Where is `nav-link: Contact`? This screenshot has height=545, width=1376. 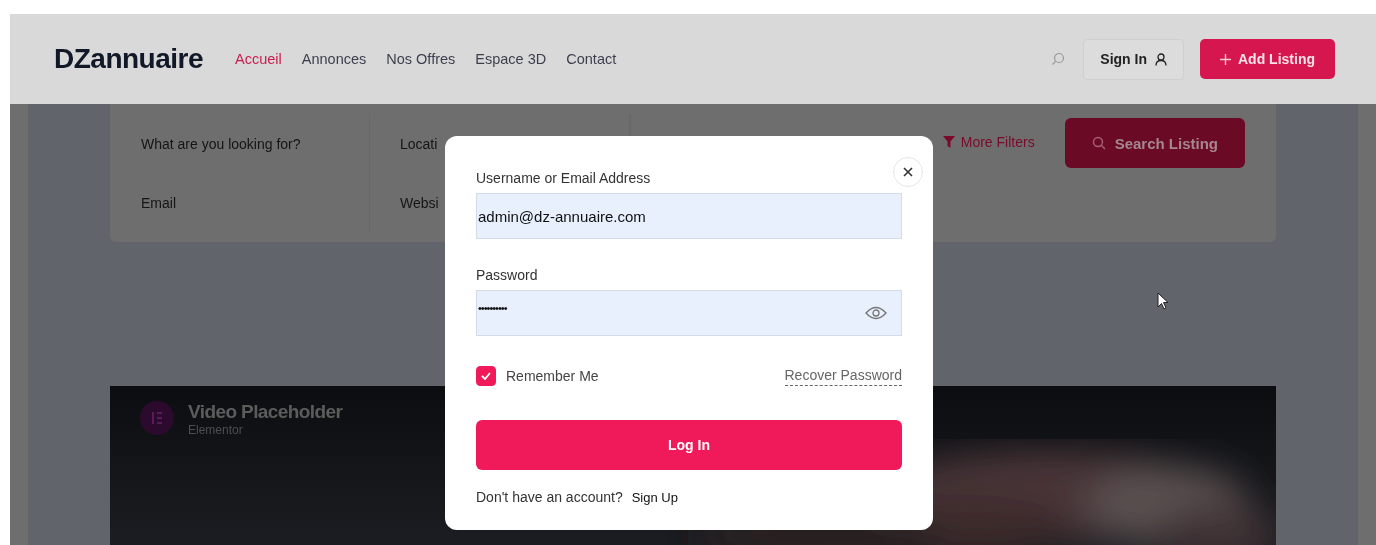
nav-link: Contact is located at coordinates (591, 59).